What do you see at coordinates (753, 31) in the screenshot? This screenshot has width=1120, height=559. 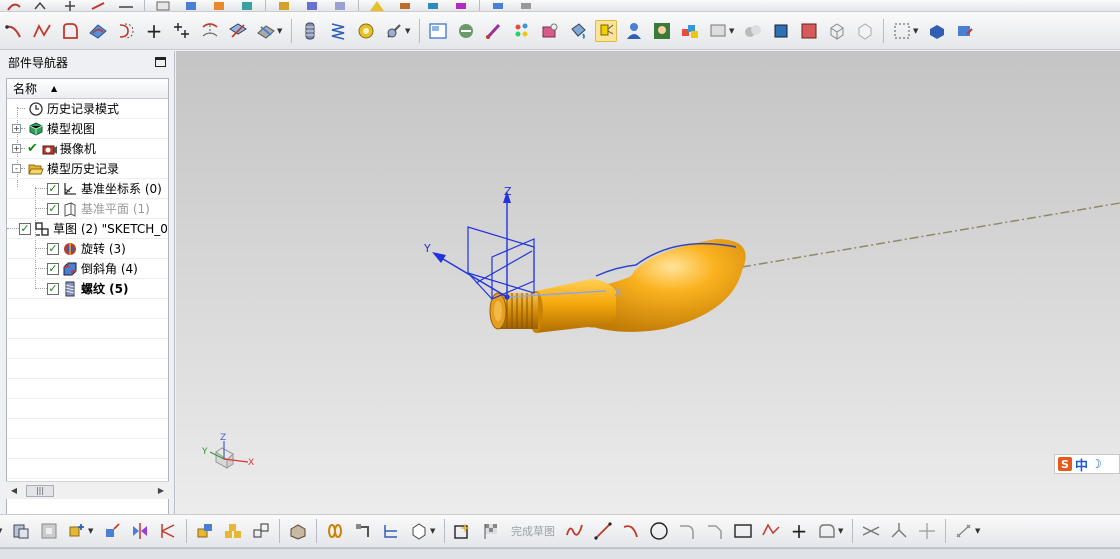 I see `grey-spheres-icon` at bounding box center [753, 31].